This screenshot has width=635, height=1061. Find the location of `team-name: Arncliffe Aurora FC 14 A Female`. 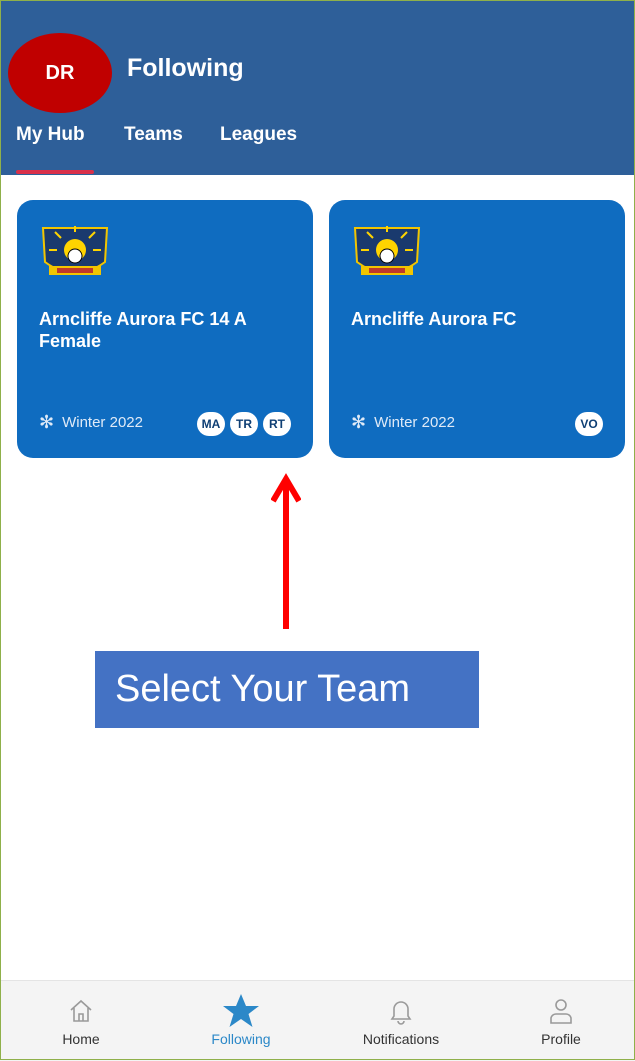

team-name: Arncliffe Aurora FC 14 A Female is located at coordinates (143, 330).